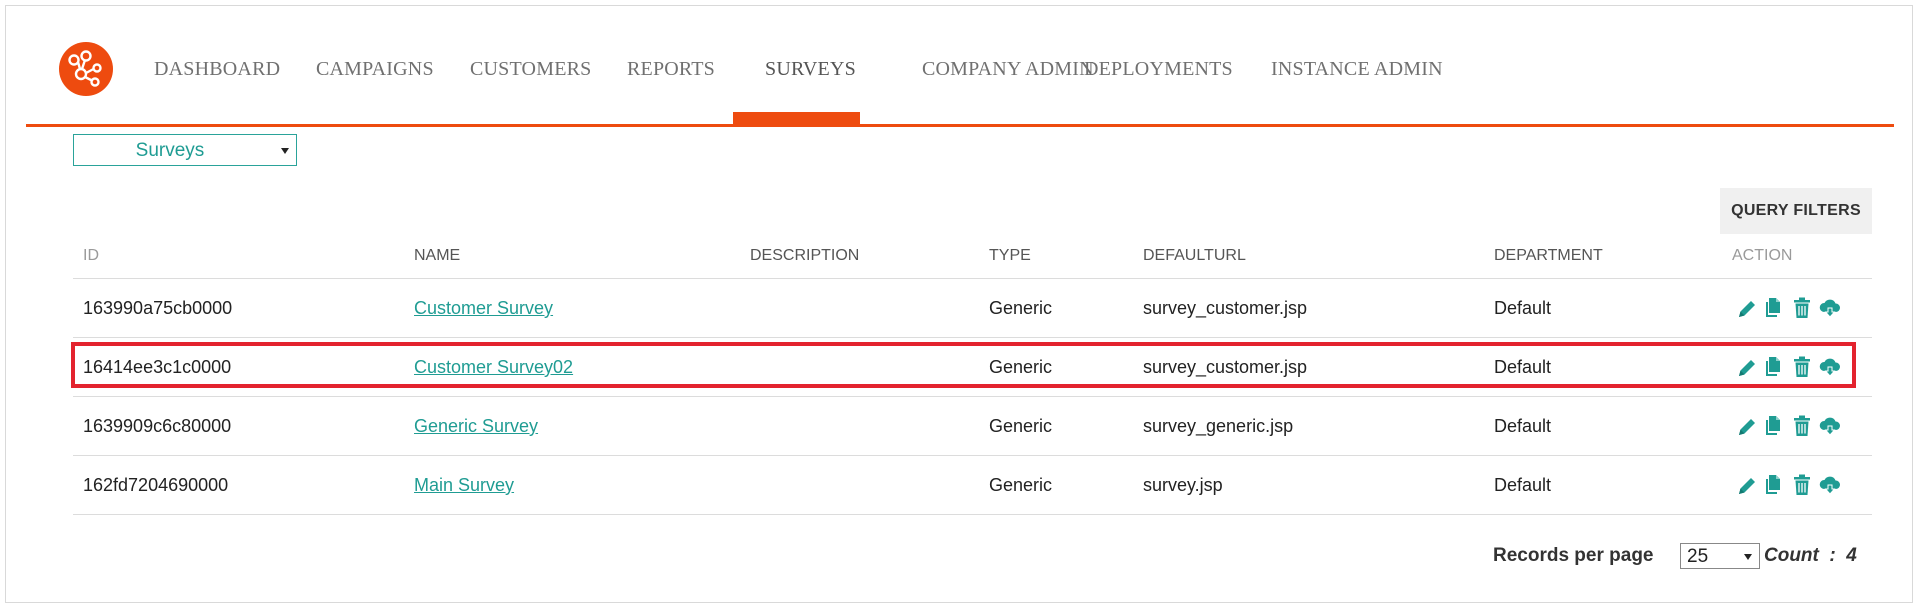 The image size is (1920, 610). Describe the element at coordinates (1720, 556) in the screenshot. I see `records-per-page-select: 25` at that location.